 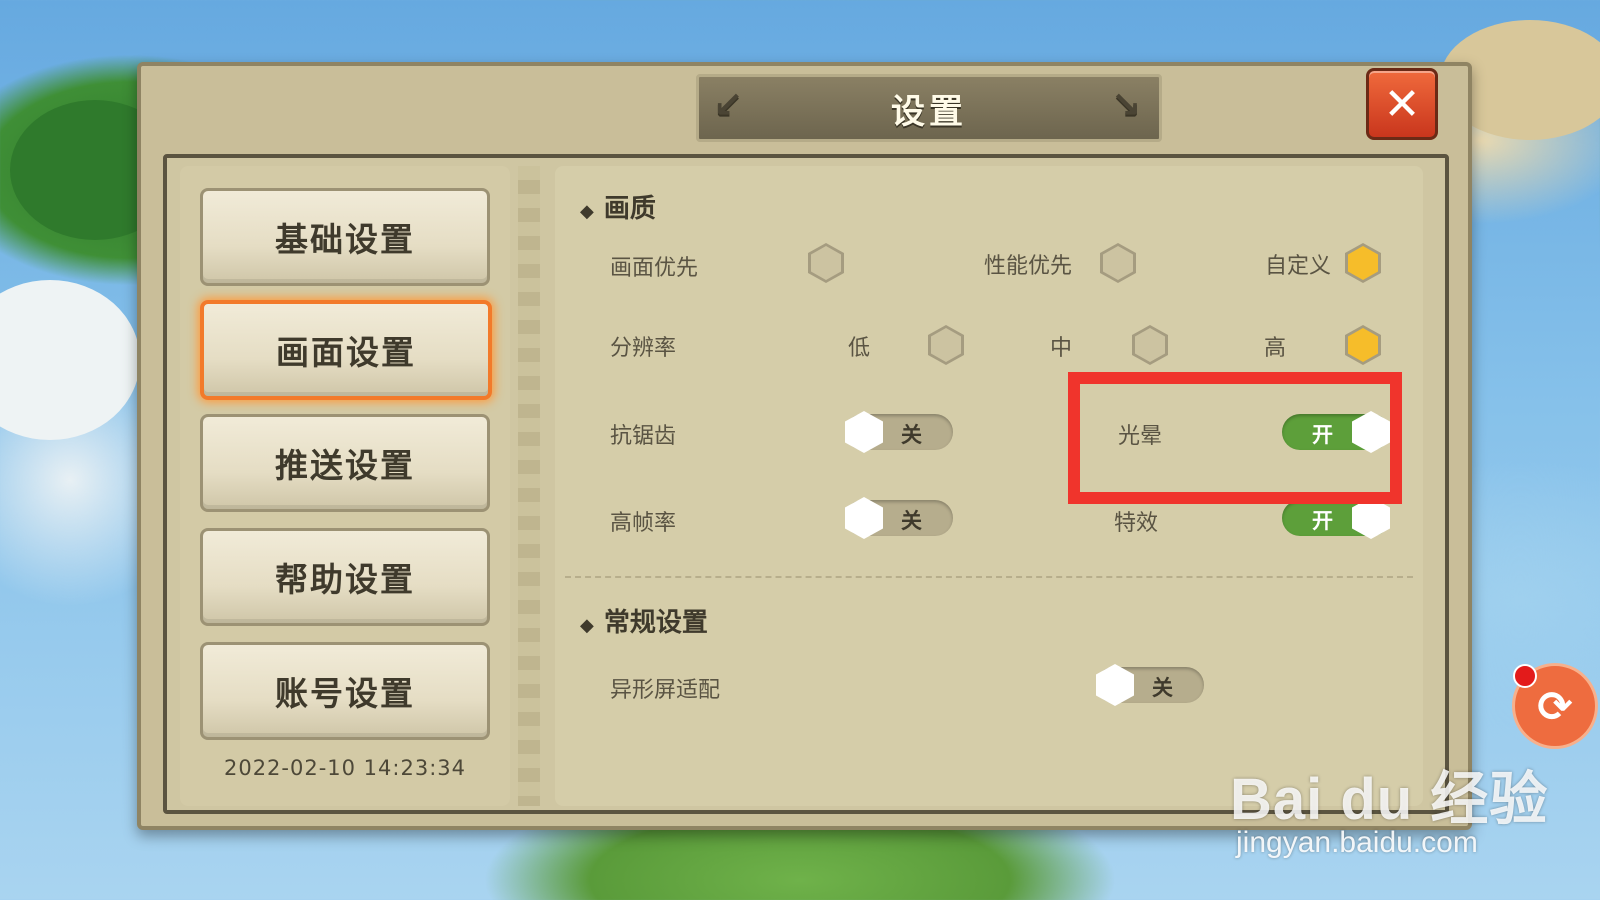 What do you see at coordinates (654, 268) in the screenshot?
I see `preset-label-visual: 画面优先` at bounding box center [654, 268].